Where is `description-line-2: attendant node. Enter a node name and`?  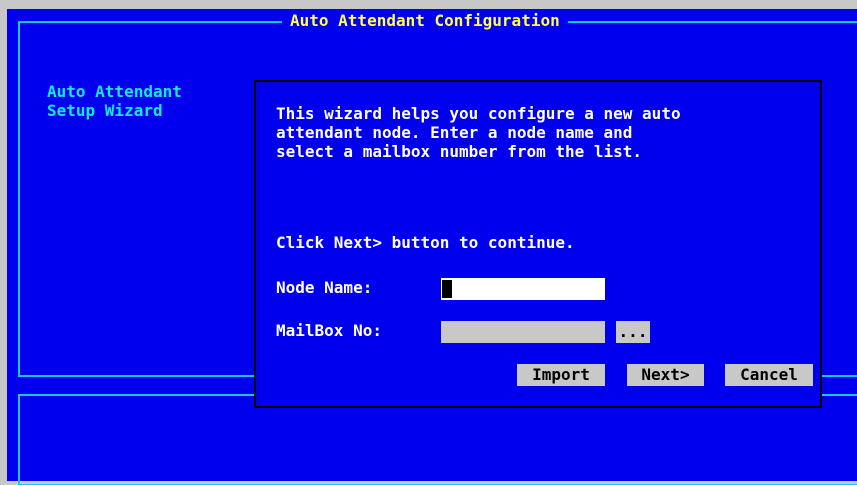 description-line-2: attendant node. Enter a node name and is located at coordinates (454, 132).